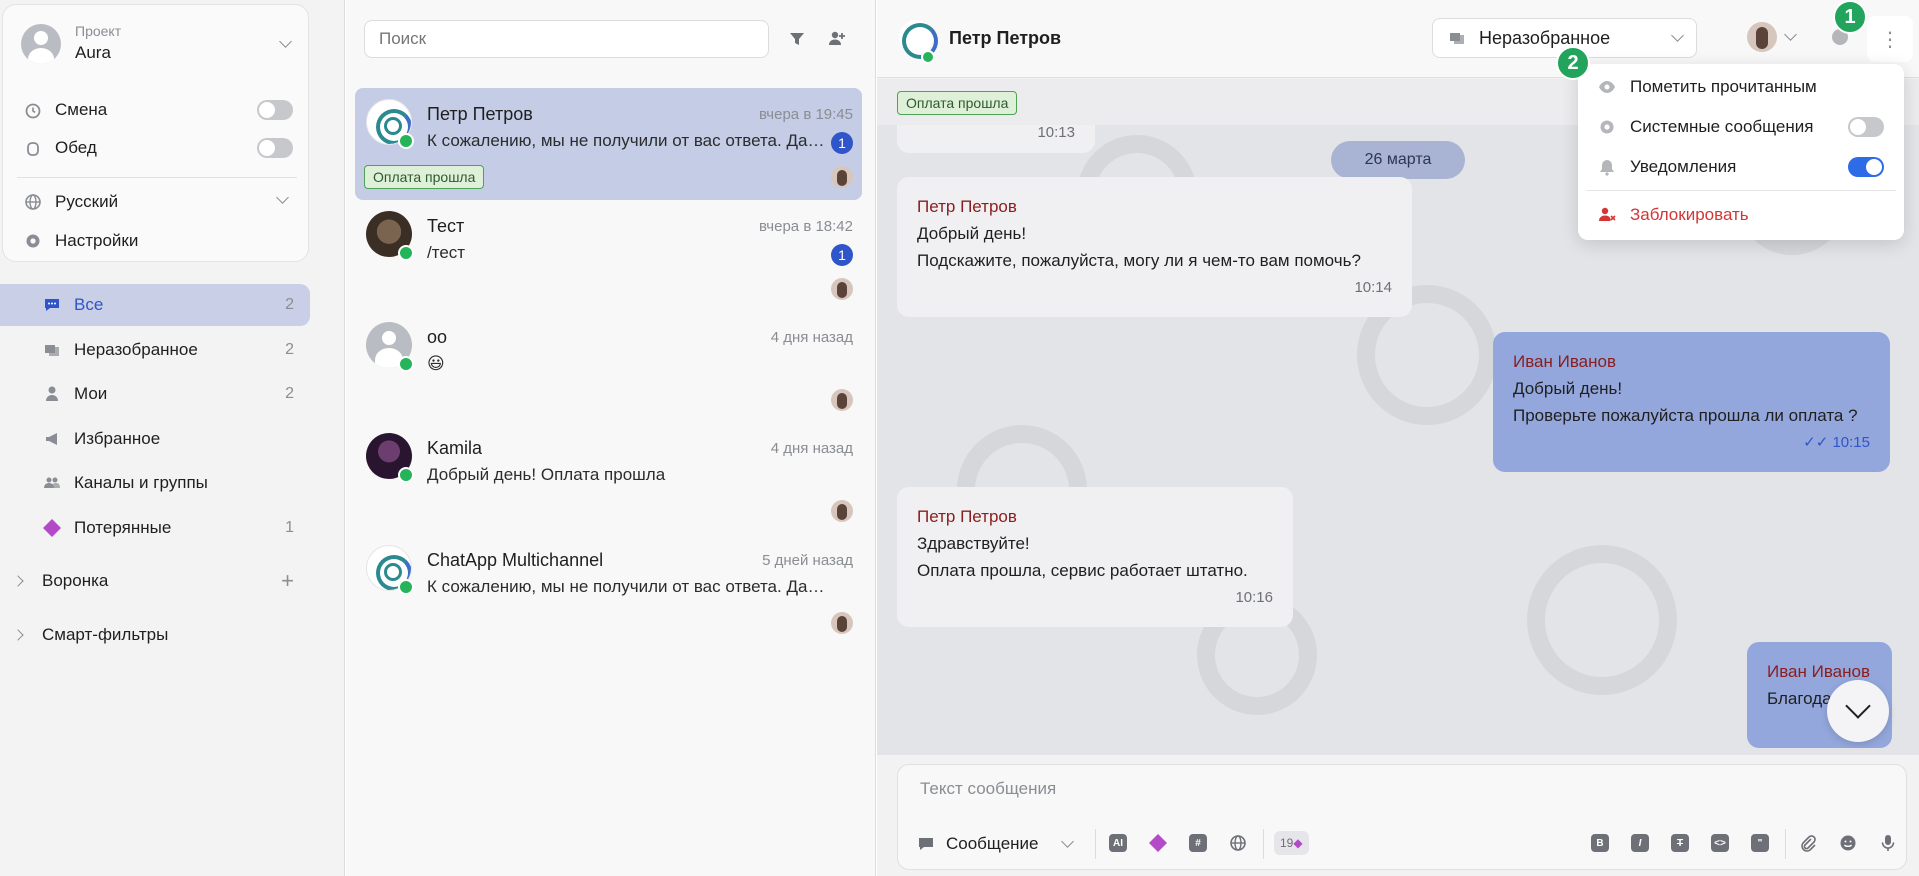  Describe the element at coordinates (33, 110) in the screenshot. I see `alarm-clock-icon` at that location.